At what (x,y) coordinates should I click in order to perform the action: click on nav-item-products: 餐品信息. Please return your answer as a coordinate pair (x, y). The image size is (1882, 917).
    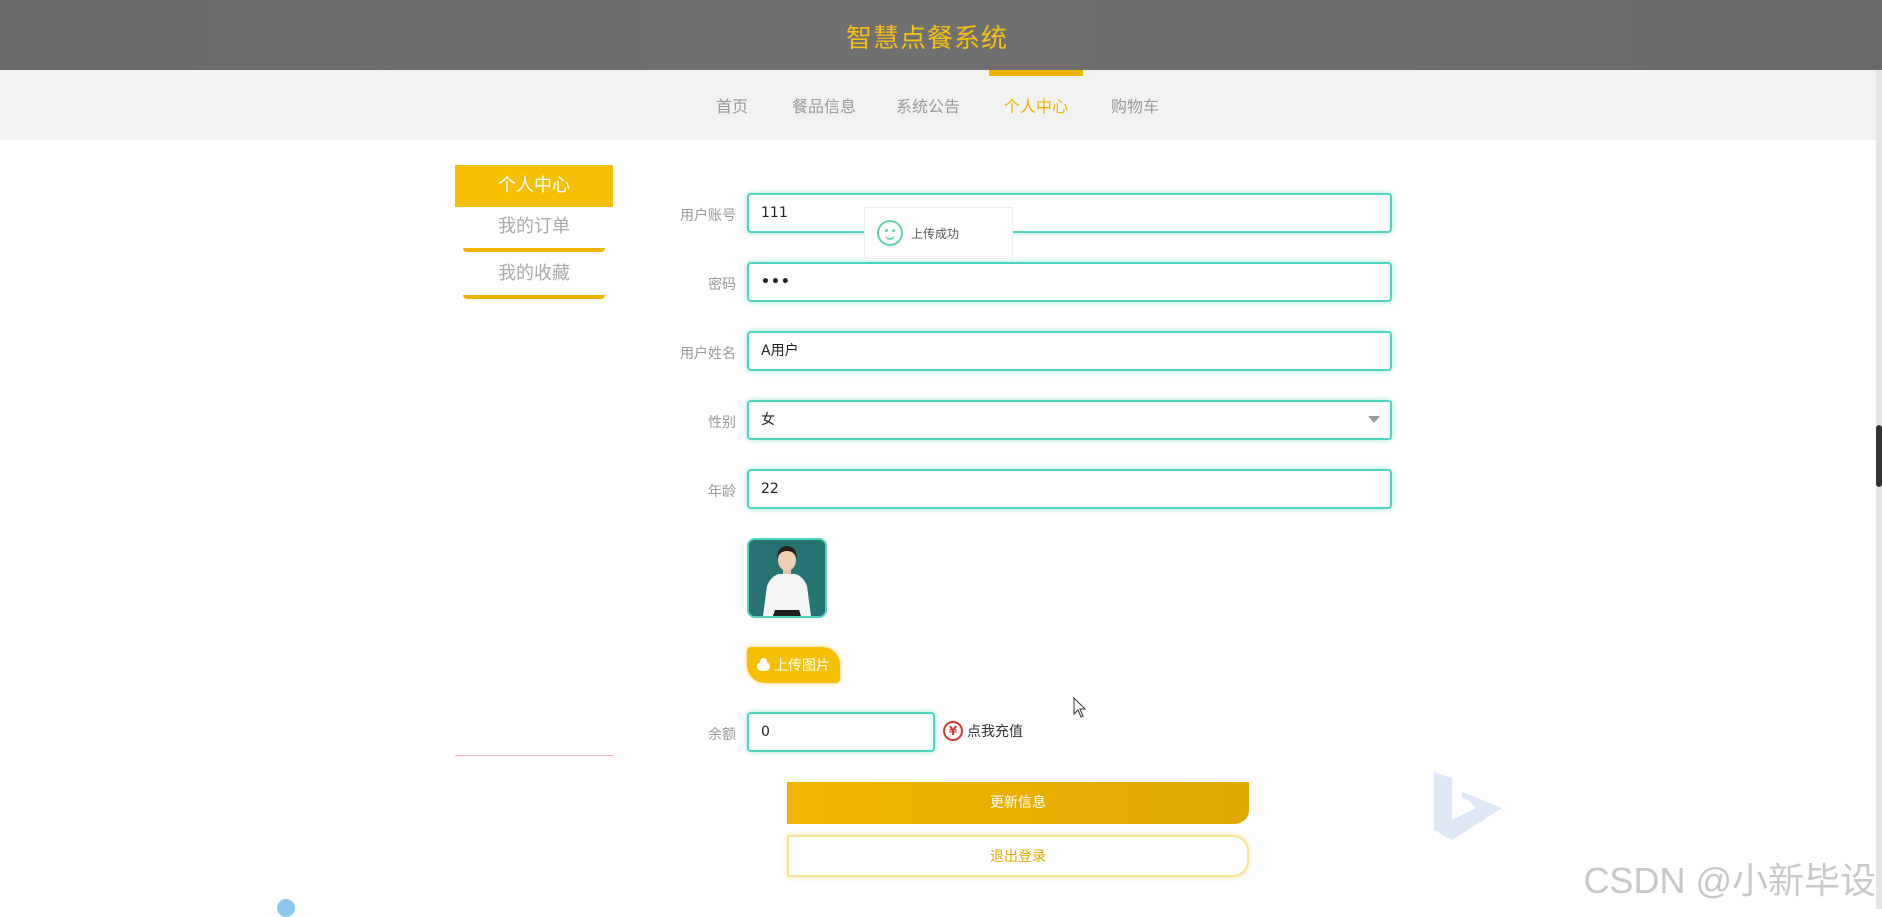
    Looking at the image, I should click on (824, 105).